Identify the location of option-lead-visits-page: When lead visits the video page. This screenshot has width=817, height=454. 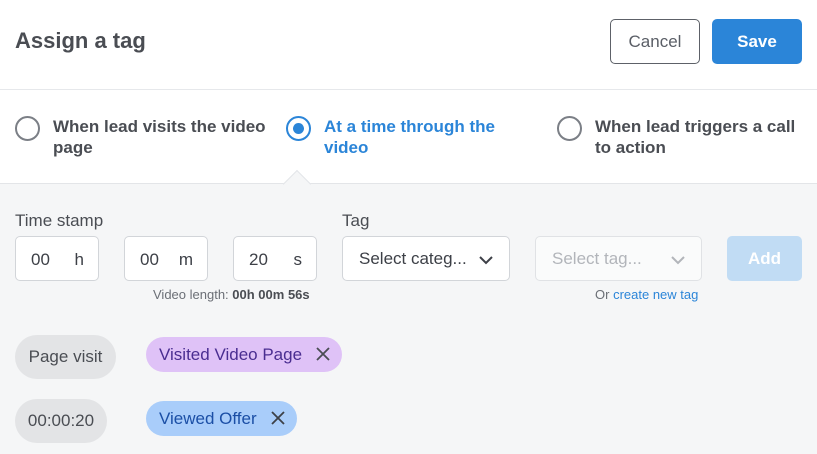
(141, 137).